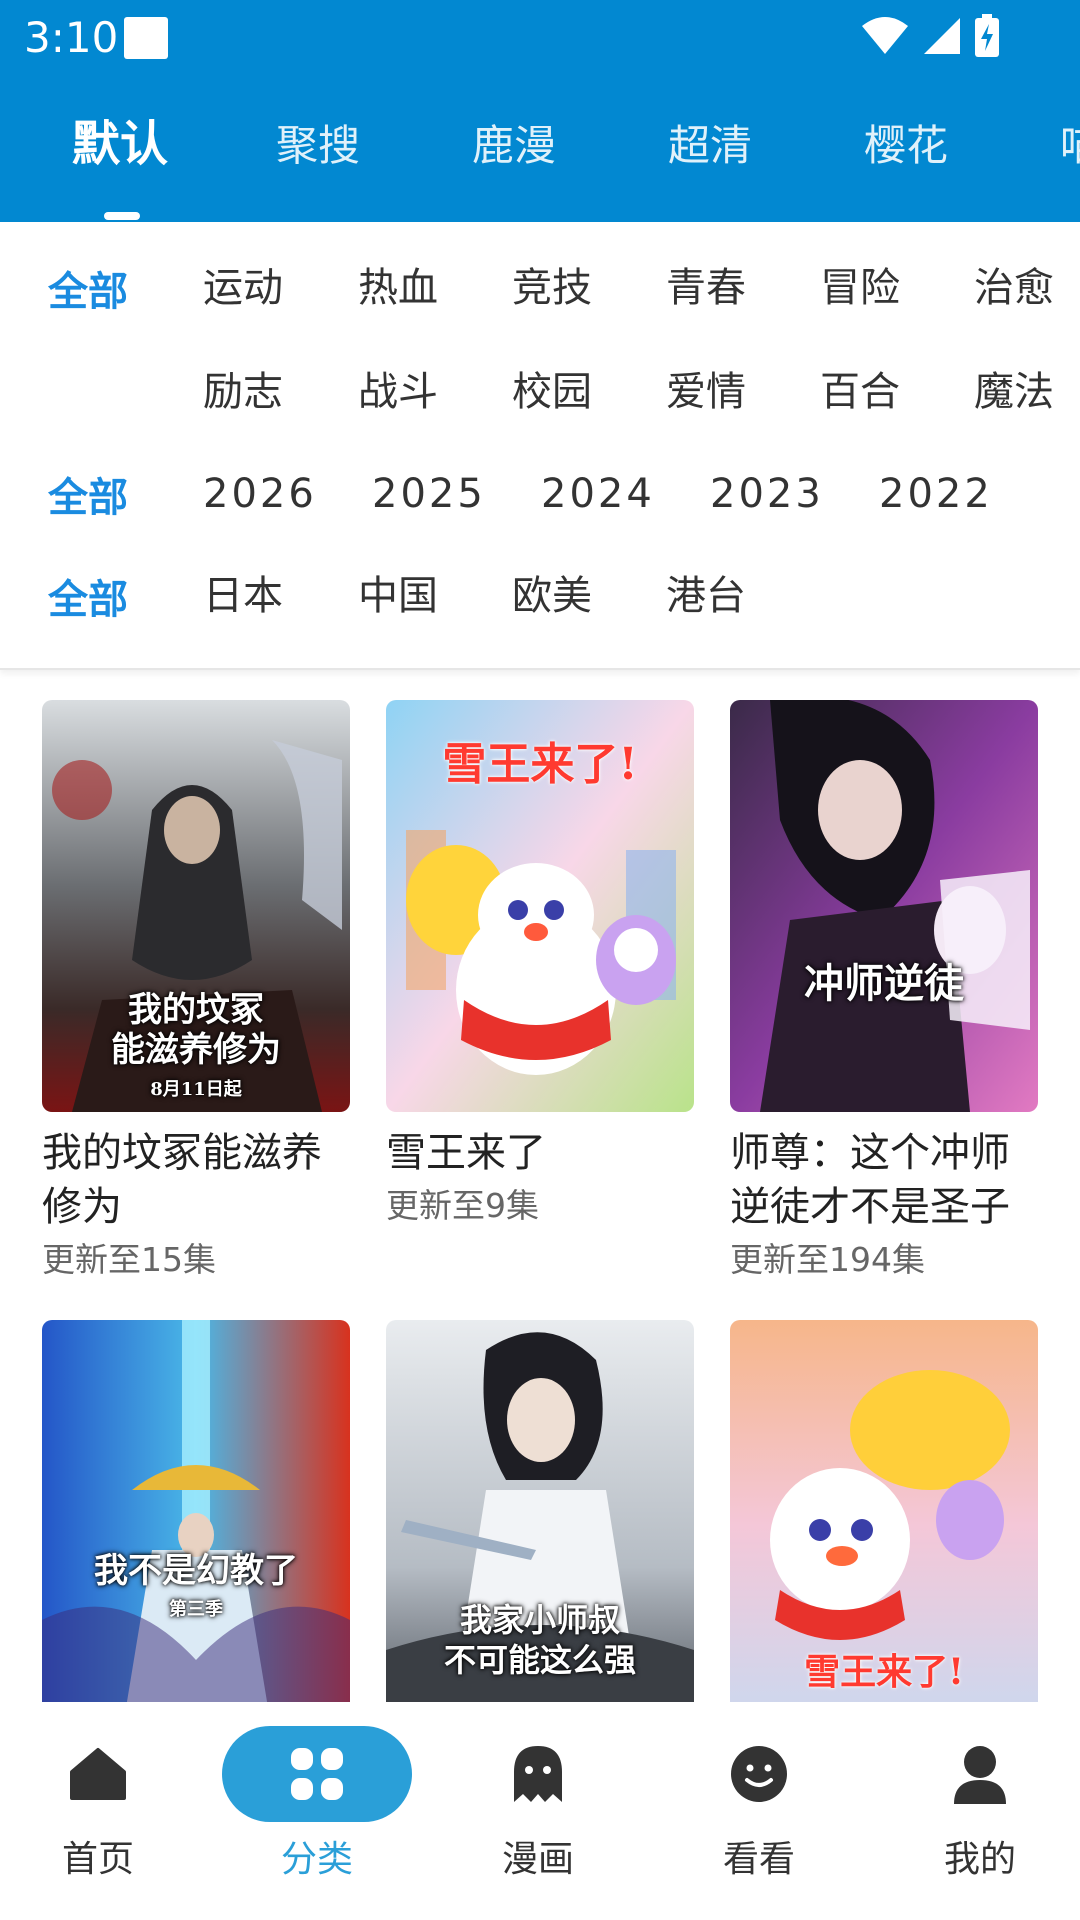 The height and width of the screenshot is (1920, 1080). I want to click on home-icon, so click(98, 1774).